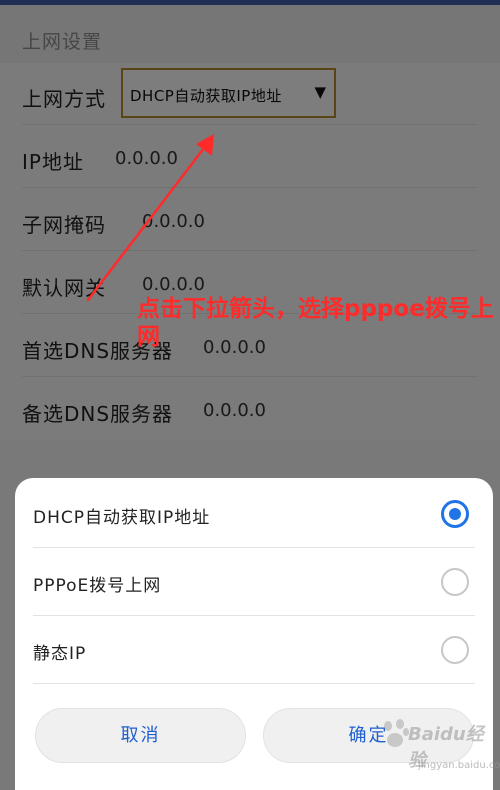  Describe the element at coordinates (439, 750) in the screenshot. I see `baidu-watermark: Baidu经验 jingyan.baidu.com` at that location.